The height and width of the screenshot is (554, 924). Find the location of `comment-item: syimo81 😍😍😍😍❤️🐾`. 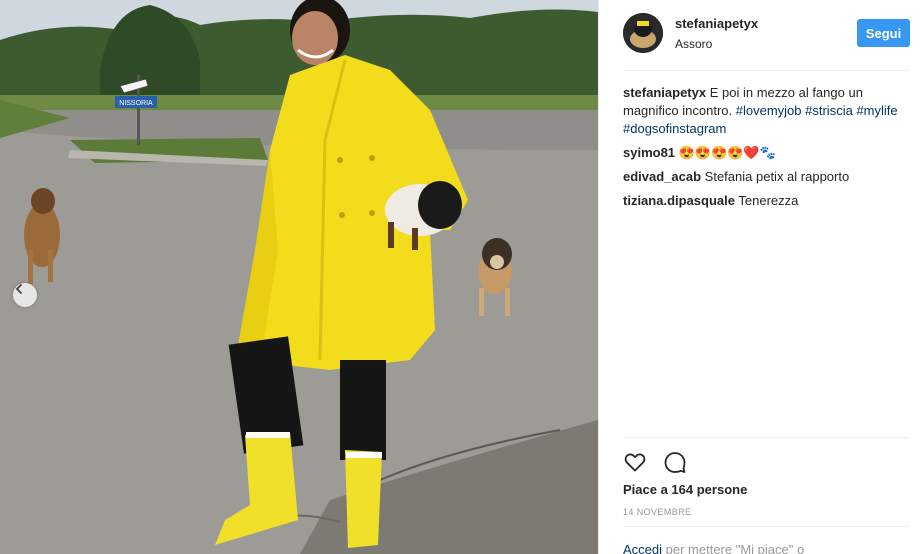

comment-item: syimo81 😍😍😍😍❤️🐾 is located at coordinates (768, 153).